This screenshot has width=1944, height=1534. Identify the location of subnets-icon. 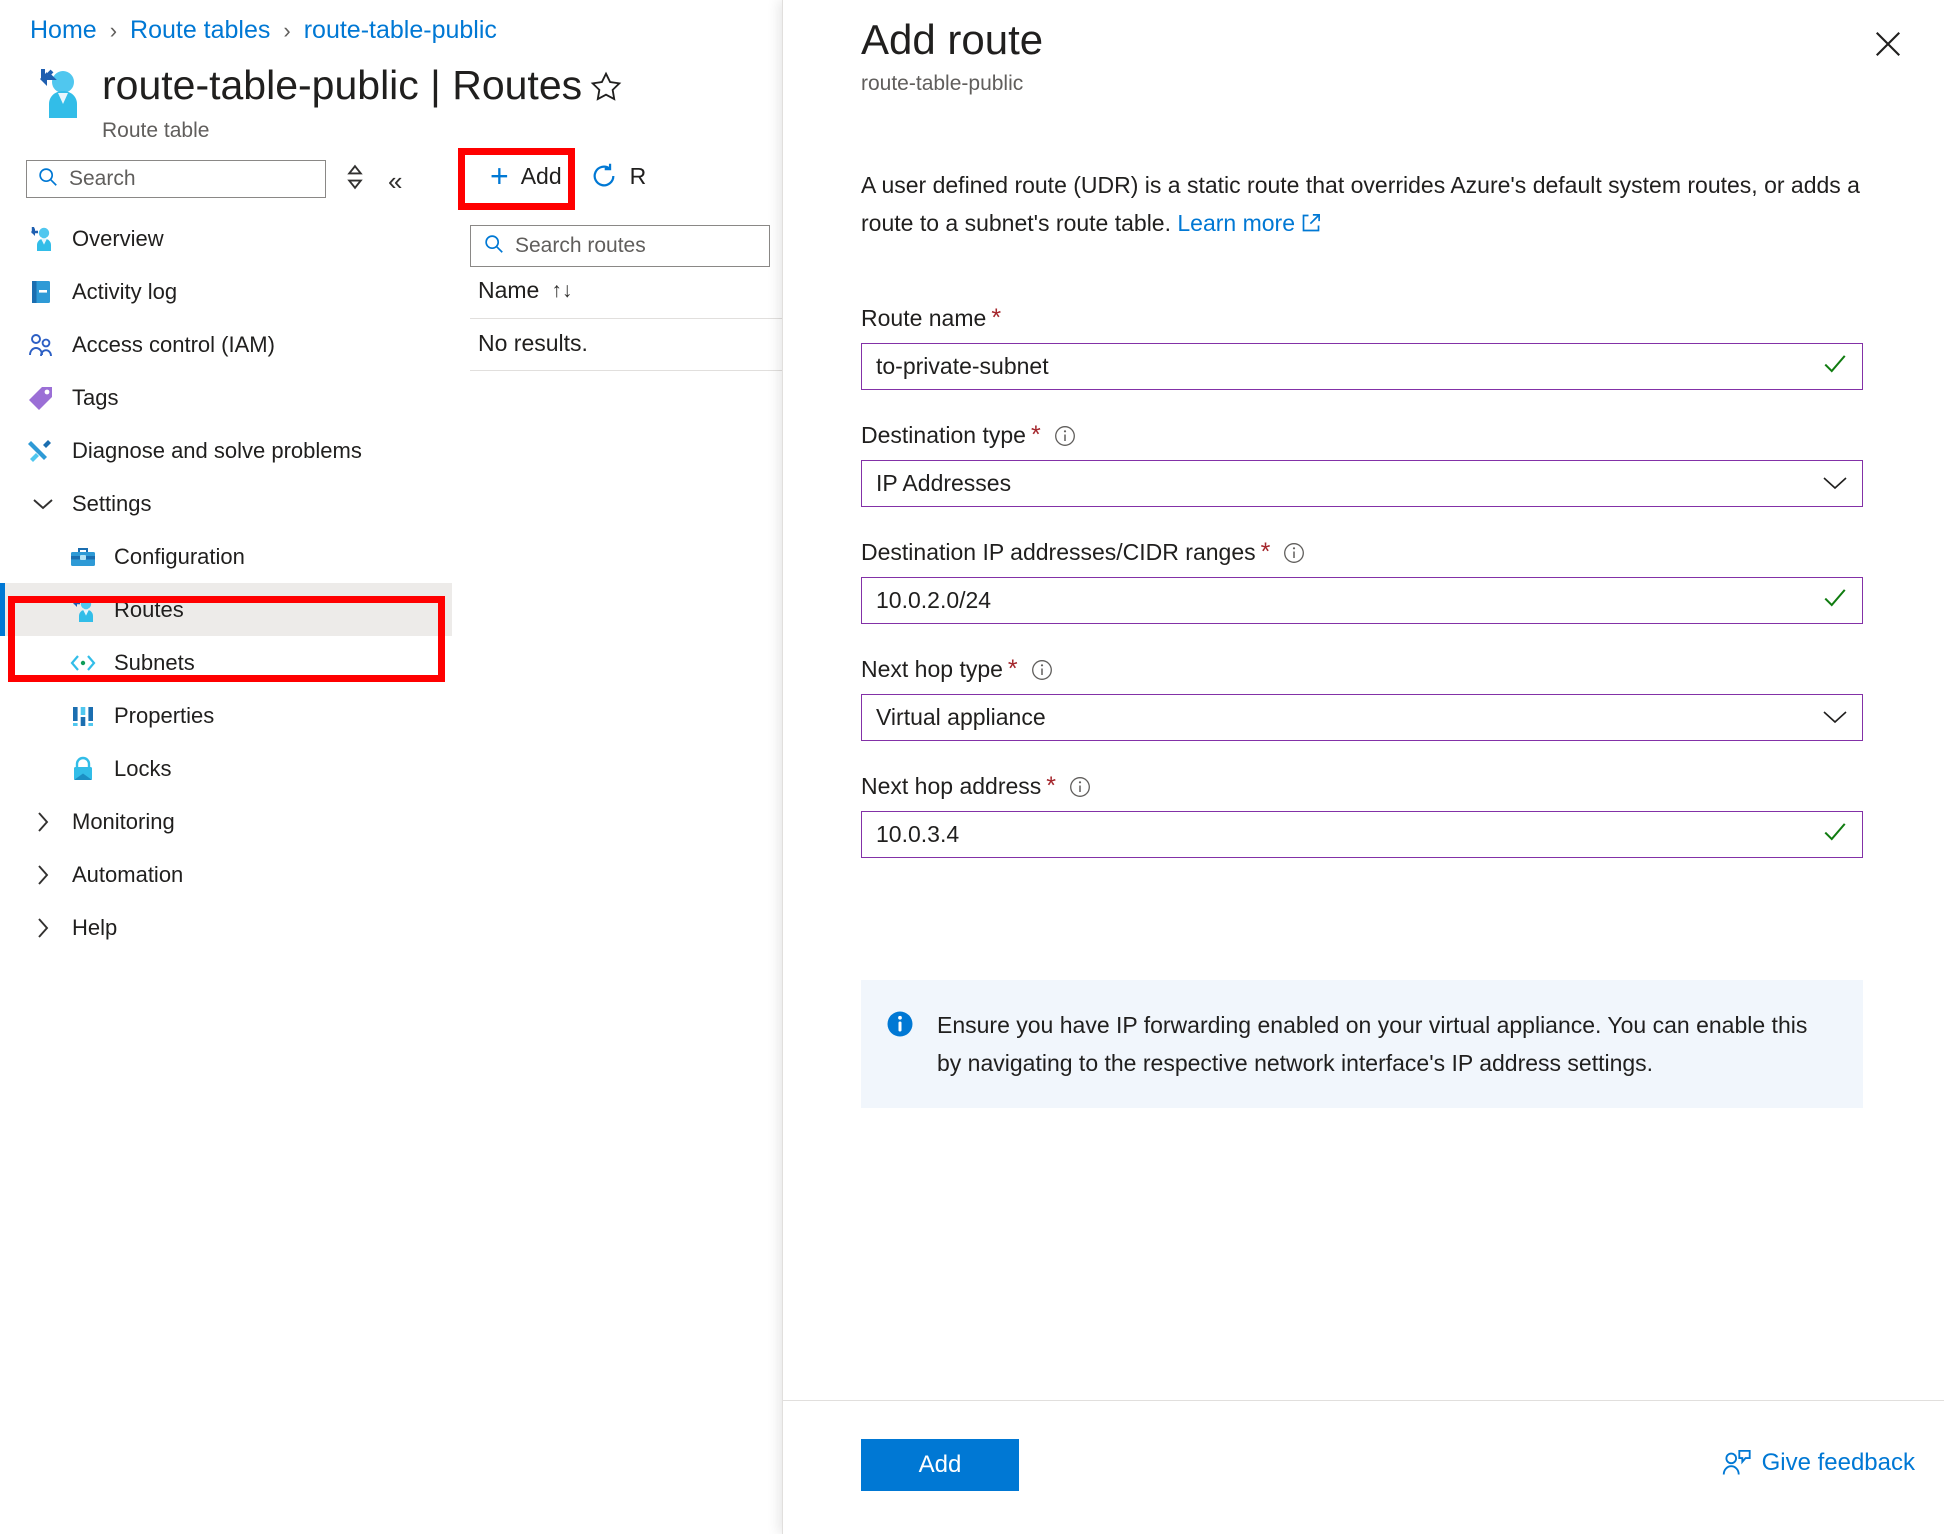
(83, 663).